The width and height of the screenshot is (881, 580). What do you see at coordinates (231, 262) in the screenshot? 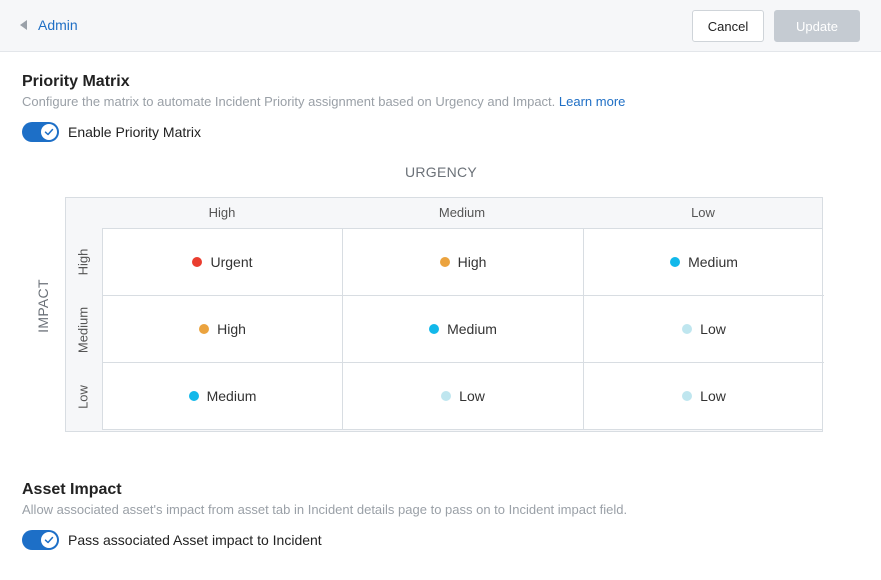
I see `priority-label: Urgent` at bounding box center [231, 262].